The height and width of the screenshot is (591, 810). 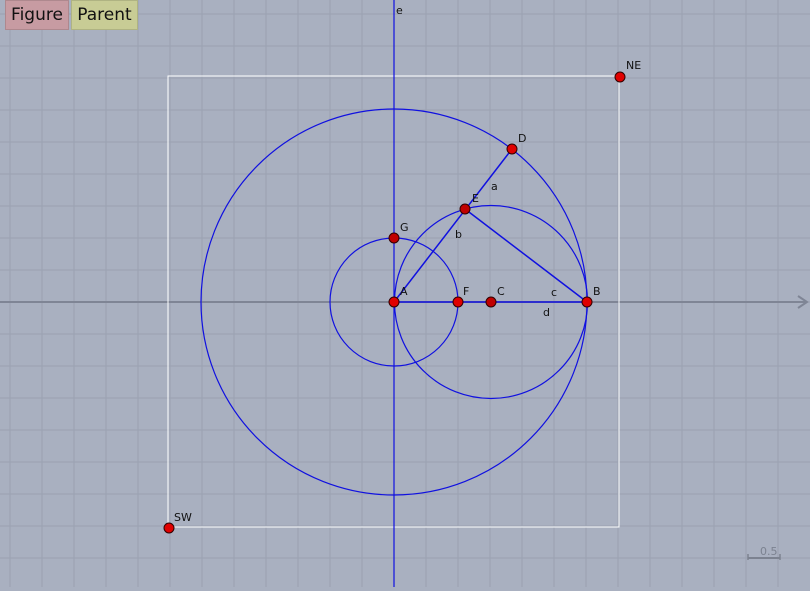 I want to click on segment-label-a: a, so click(x=494, y=186).